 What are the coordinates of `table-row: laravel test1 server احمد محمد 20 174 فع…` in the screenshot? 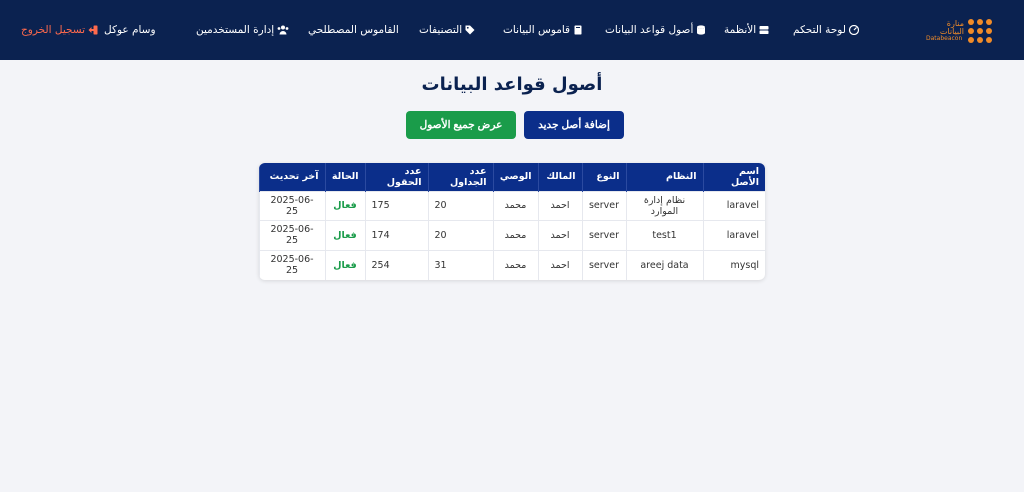 It's located at (512, 235).